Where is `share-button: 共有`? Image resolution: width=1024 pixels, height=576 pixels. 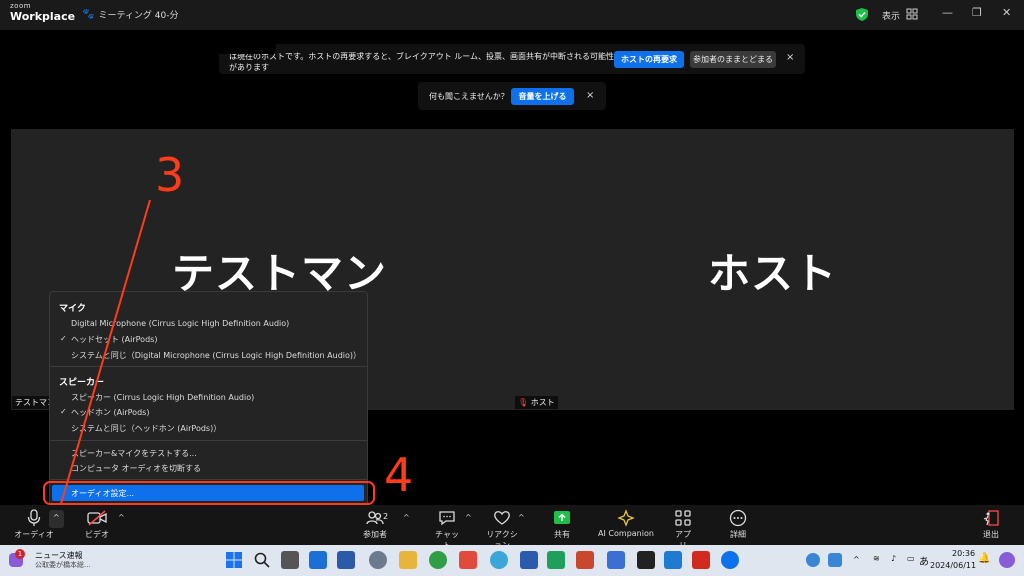
share-button: 共有 is located at coordinates (562, 524).